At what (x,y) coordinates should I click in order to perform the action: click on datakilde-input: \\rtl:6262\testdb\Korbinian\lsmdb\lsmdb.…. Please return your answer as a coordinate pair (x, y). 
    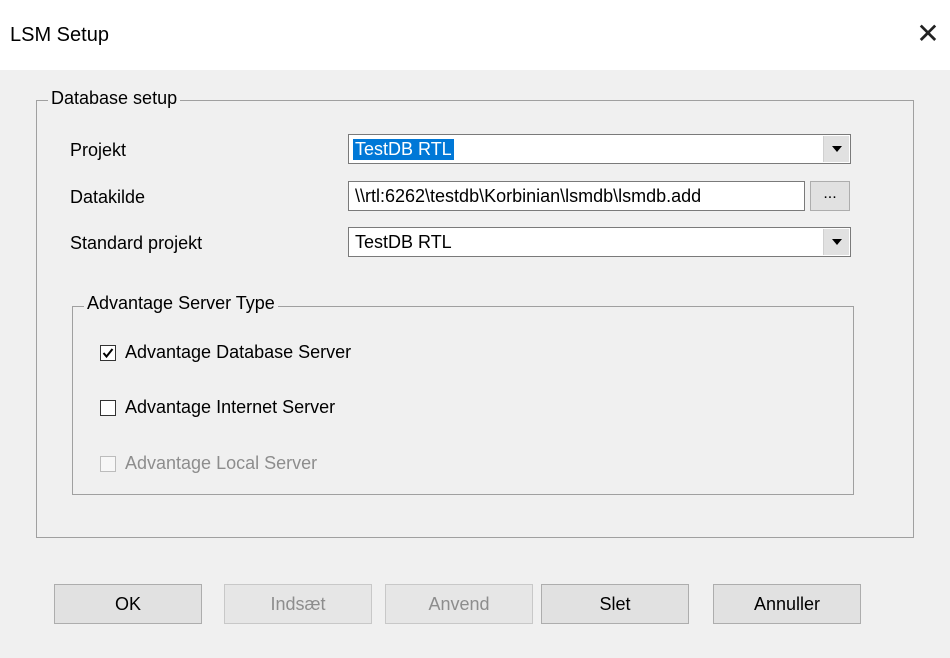
    Looking at the image, I should click on (576, 196).